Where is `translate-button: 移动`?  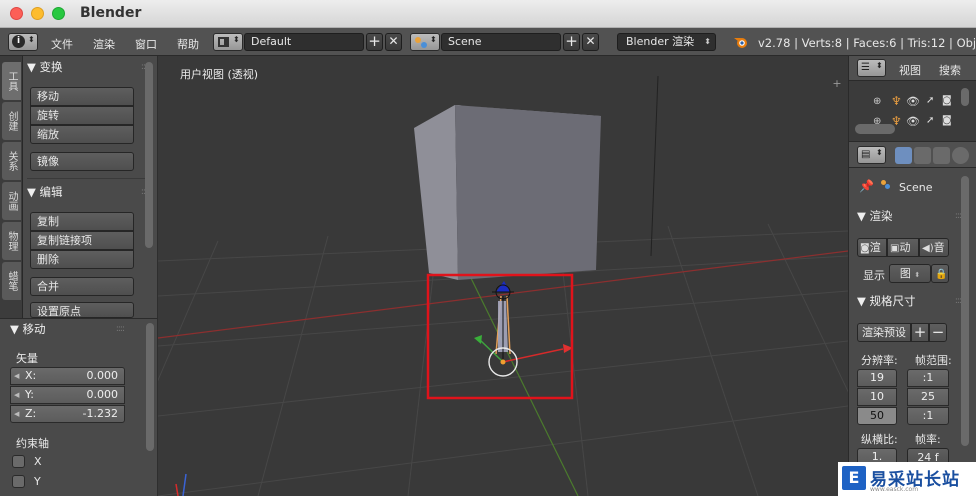
translate-button: 移动 is located at coordinates (82, 96).